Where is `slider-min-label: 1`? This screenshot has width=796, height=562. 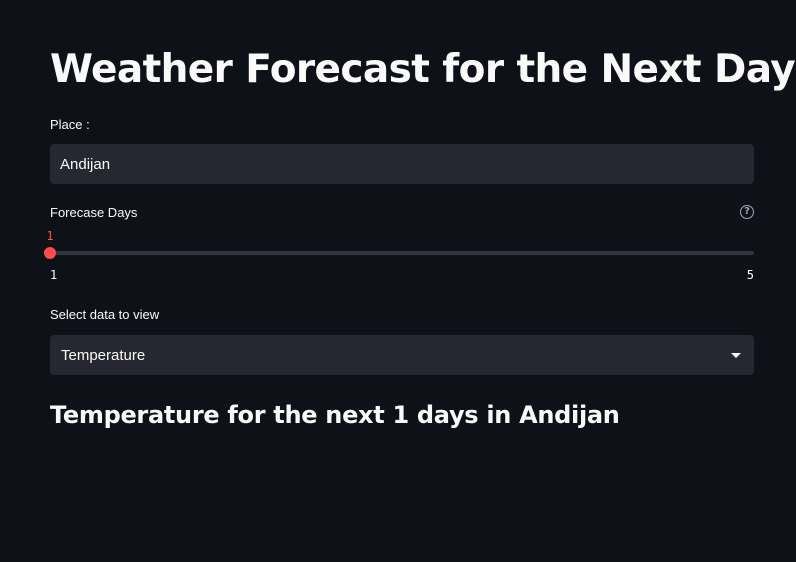 slider-min-label: 1 is located at coordinates (54, 275).